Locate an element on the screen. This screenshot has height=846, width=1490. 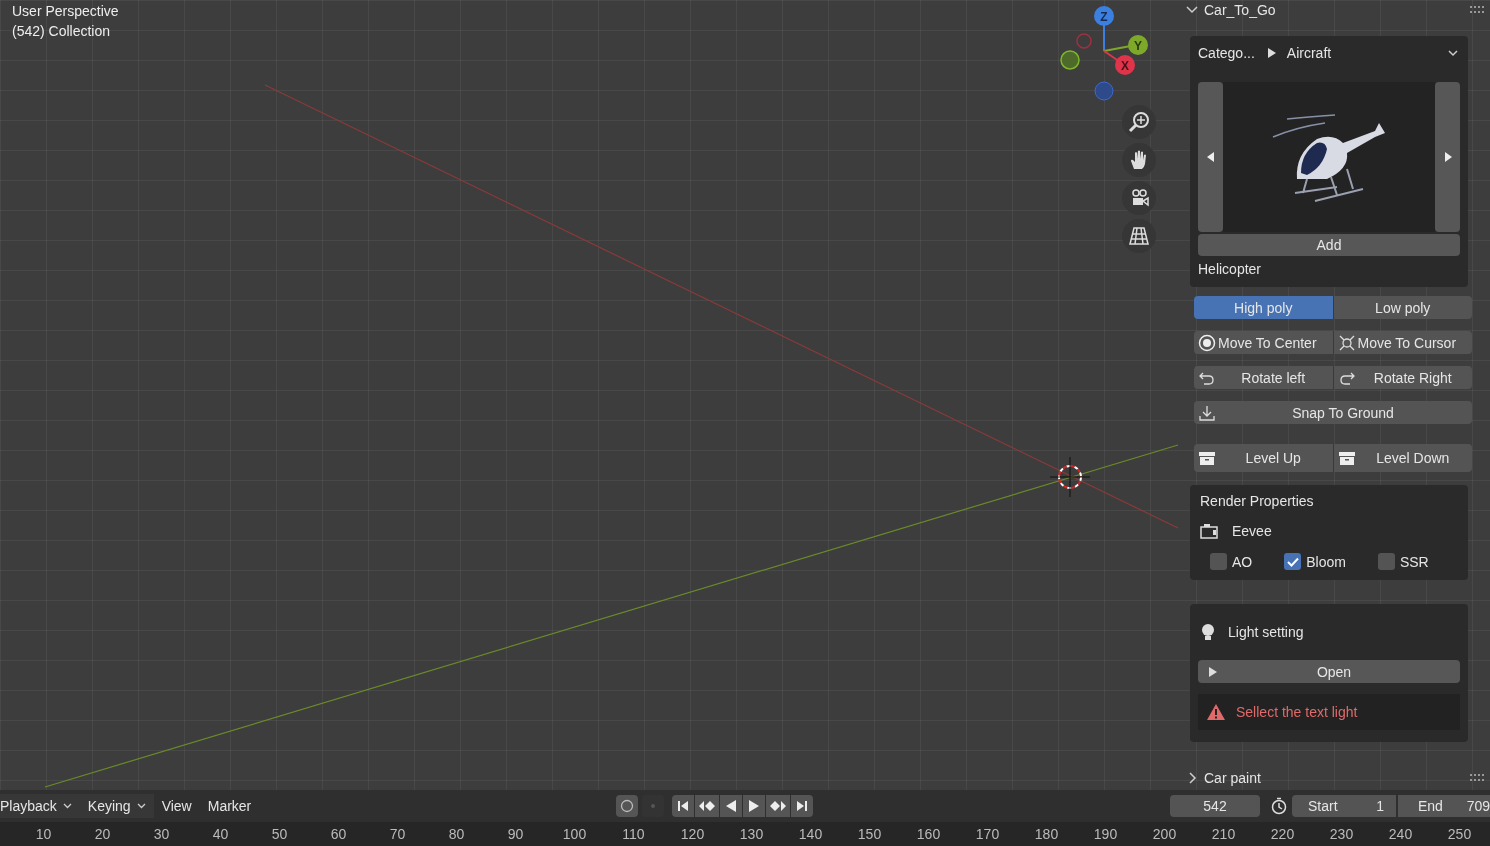
end-frame-field: End 709 is located at coordinates (1444, 806).